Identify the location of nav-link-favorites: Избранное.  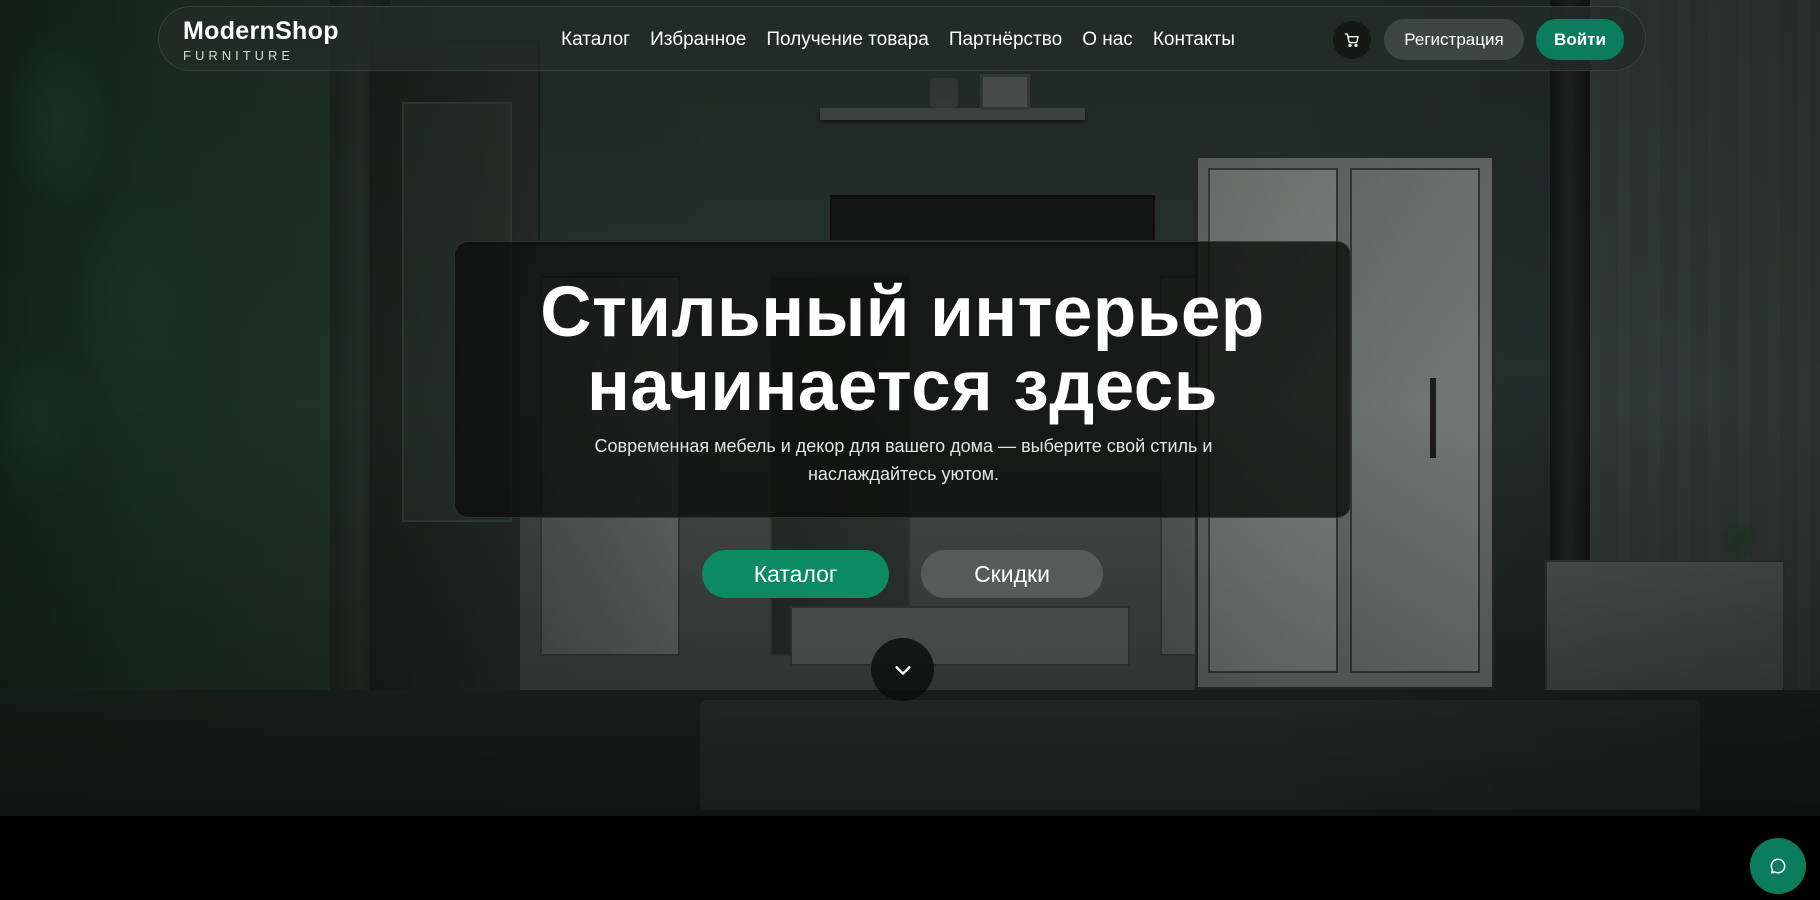
(698, 40).